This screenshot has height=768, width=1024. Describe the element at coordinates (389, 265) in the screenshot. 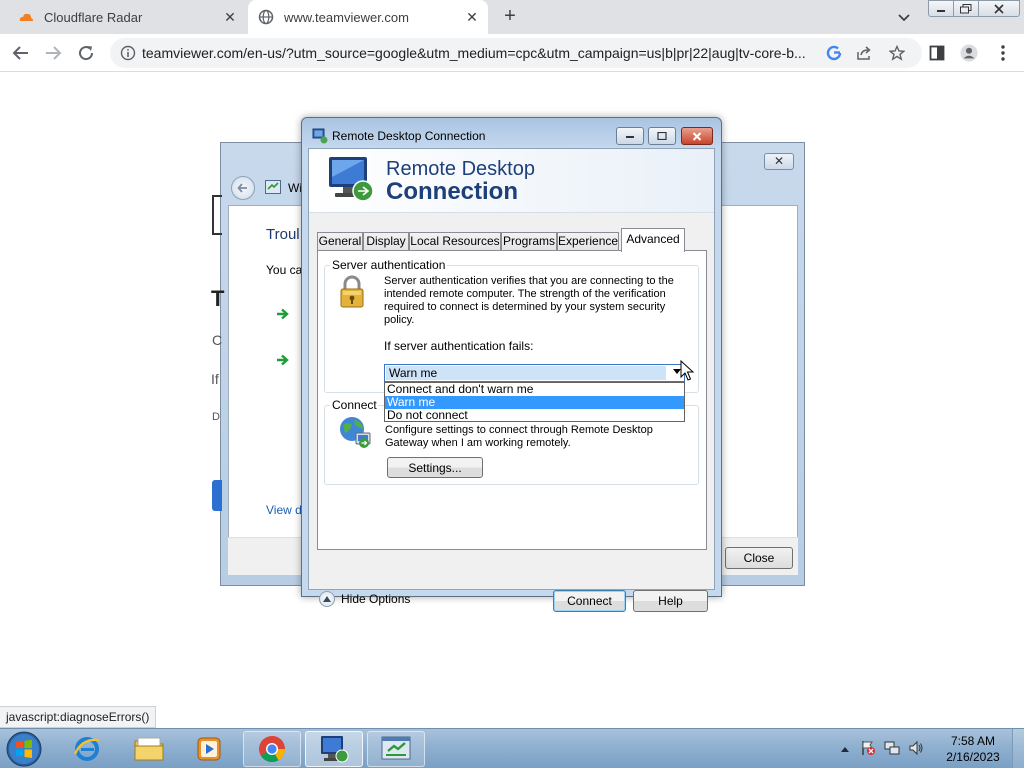

I see `server-auth-label: Server authentication` at that location.